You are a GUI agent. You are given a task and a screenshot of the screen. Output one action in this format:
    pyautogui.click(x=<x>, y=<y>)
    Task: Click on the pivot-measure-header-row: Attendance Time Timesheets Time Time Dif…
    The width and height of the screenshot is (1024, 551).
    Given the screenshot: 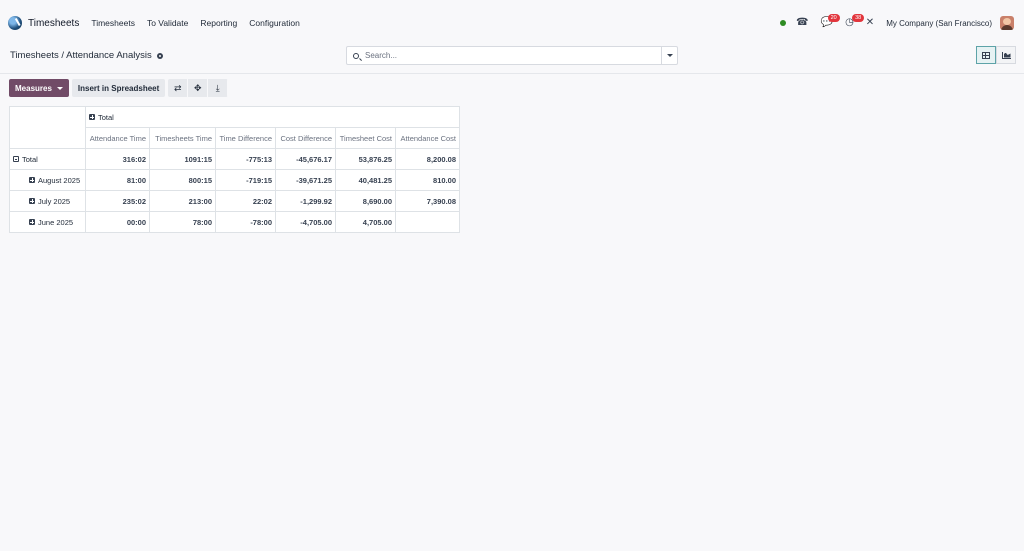 What is the action you would take?
    pyautogui.click(x=234, y=138)
    